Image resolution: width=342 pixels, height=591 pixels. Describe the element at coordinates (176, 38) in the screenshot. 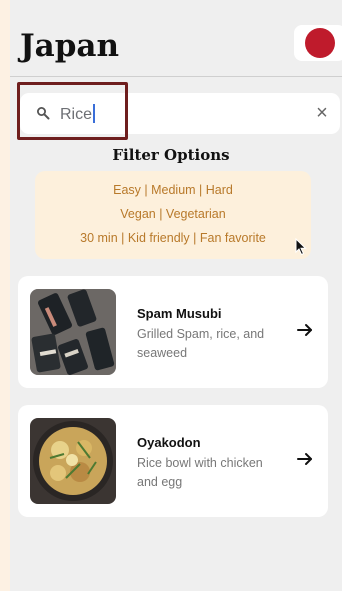

I see `header: Japan` at that location.